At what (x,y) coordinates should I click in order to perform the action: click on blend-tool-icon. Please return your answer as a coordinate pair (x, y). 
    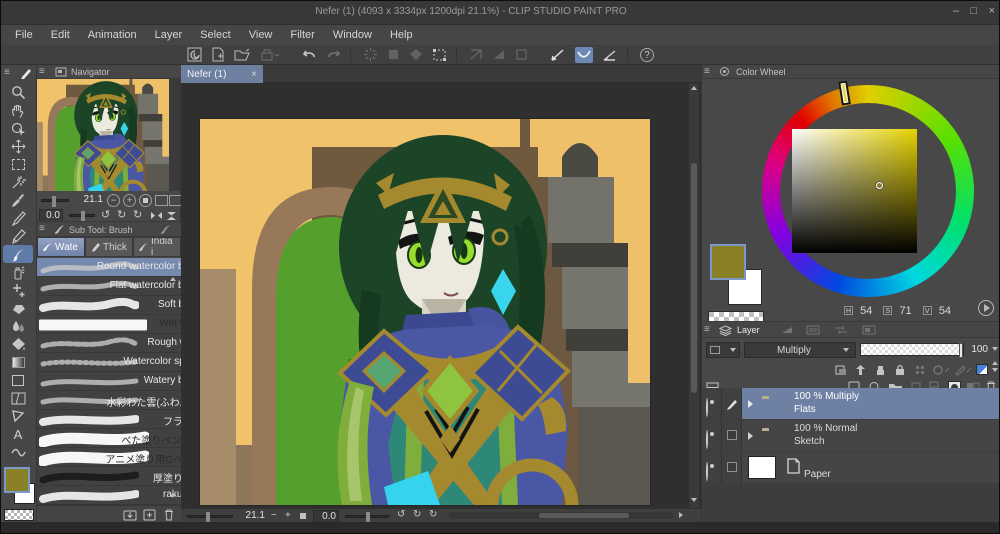
    Looking at the image, I should click on (18, 326).